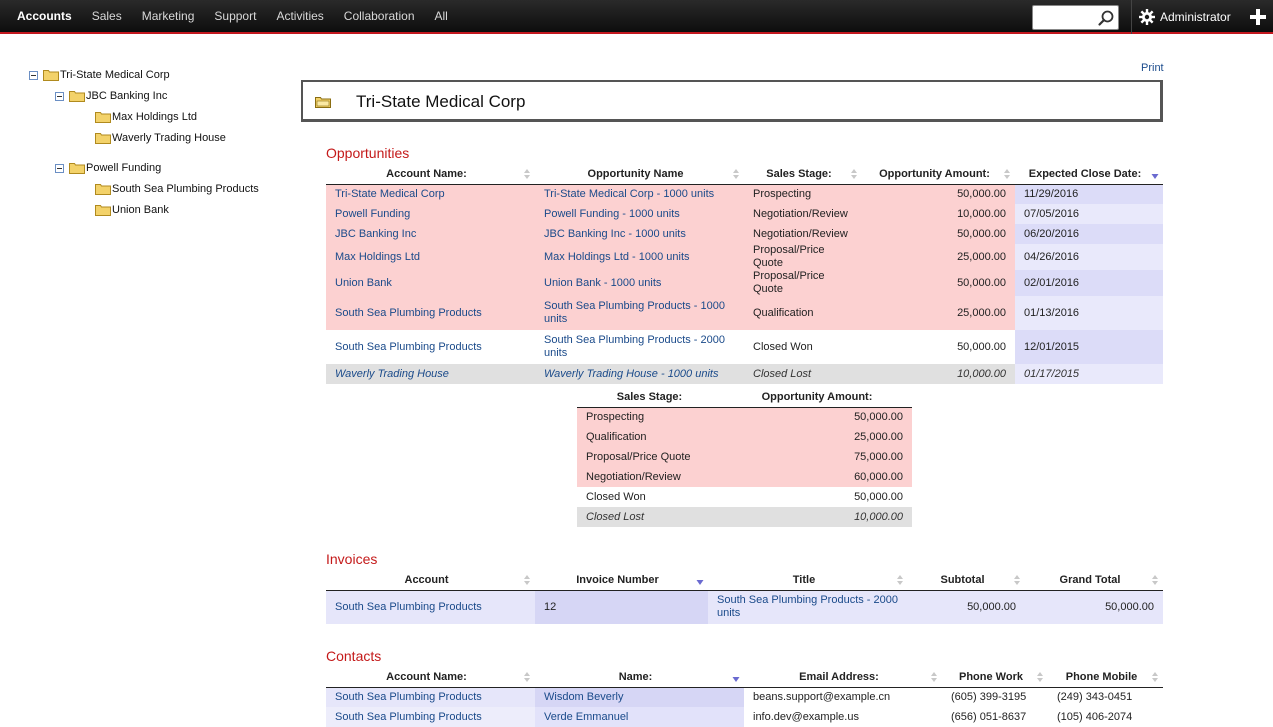  What do you see at coordinates (375, 234) in the screenshot?
I see `account-link: JBC Banking Inc` at bounding box center [375, 234].